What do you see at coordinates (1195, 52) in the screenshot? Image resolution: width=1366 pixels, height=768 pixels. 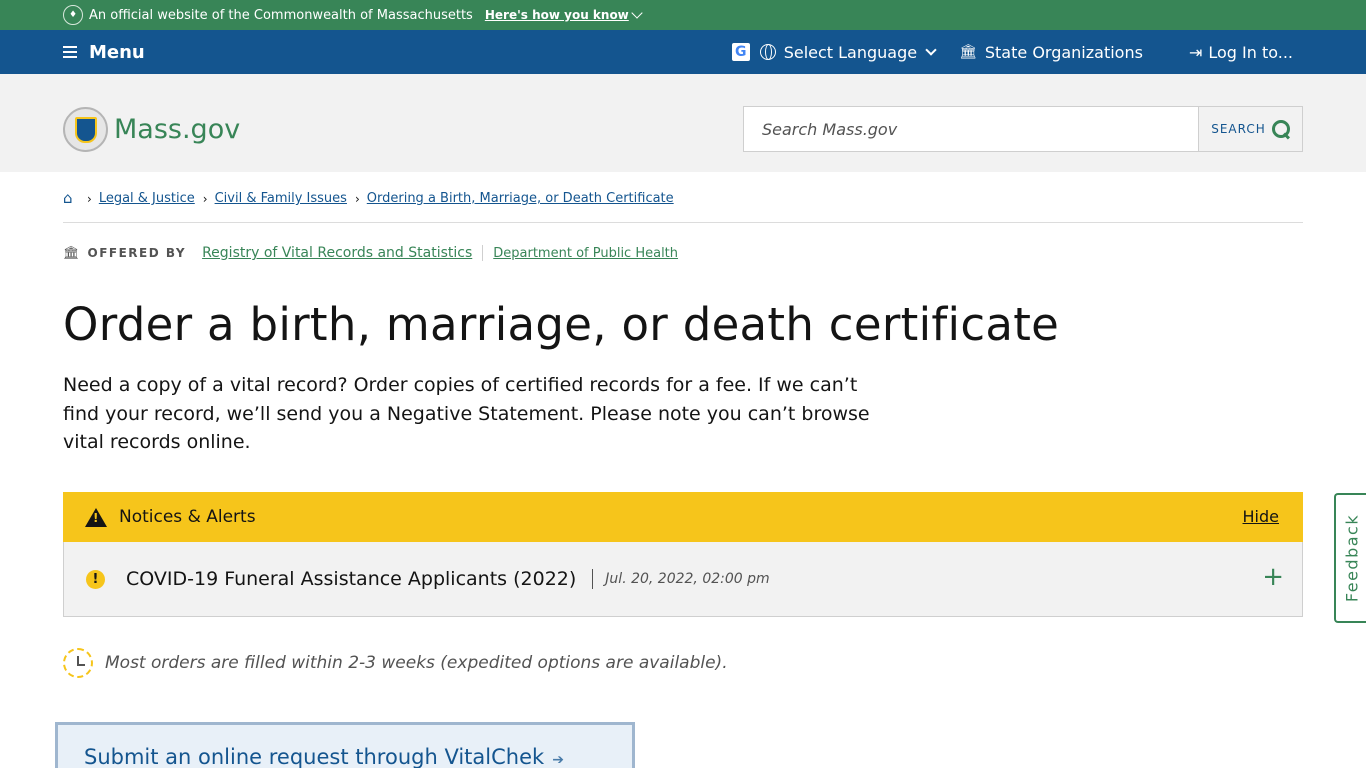 I see `login-icon: ⇥` at bounding box center [1195, 52].